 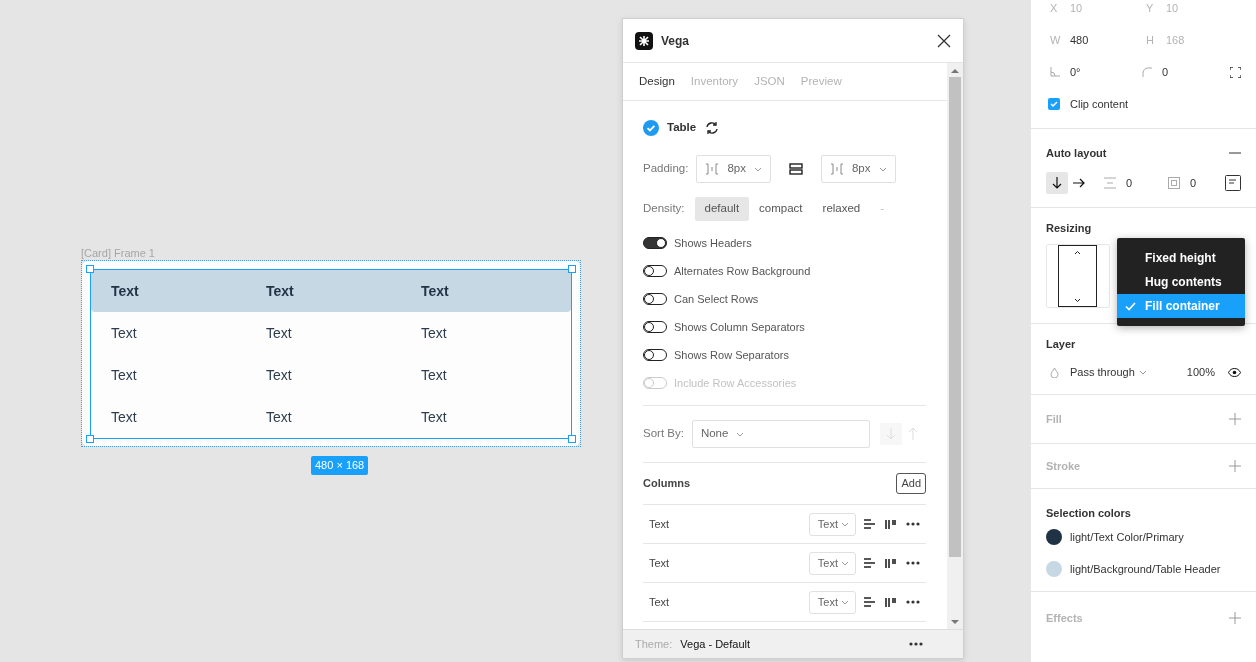 I want to click on direction-button, so click(x=1057, y=183).